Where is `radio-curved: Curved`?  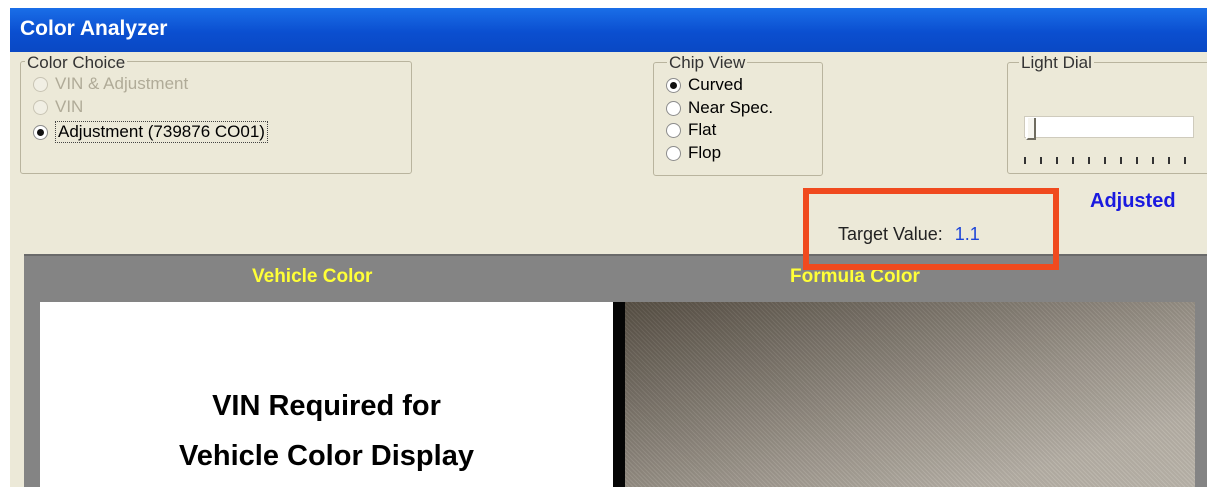 radio-curved: Curved is located at coordinates (704, 85).